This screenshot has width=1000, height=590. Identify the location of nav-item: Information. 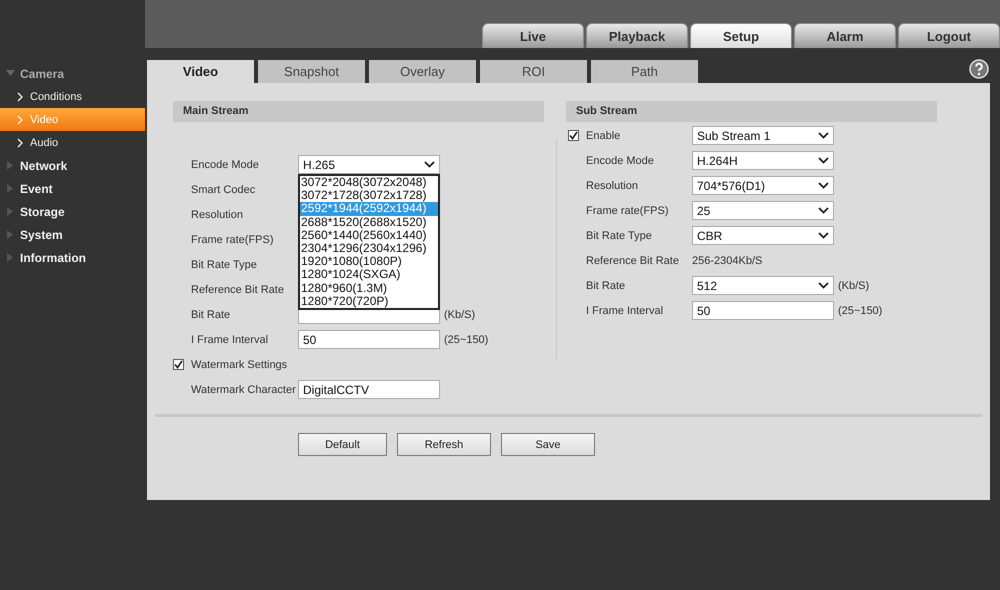
(72, 257).